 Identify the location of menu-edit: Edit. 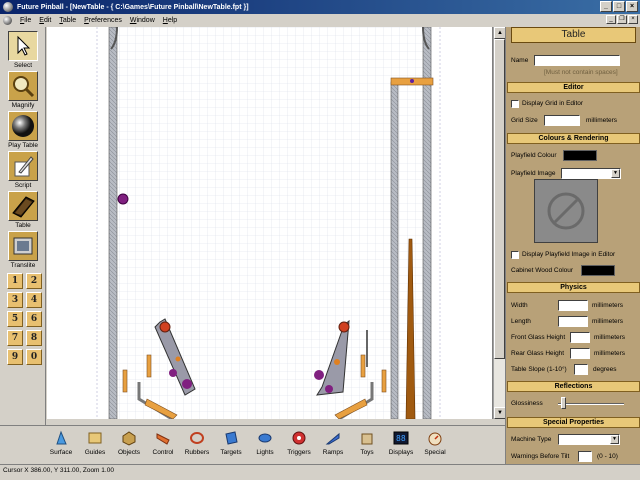
(45, 20).